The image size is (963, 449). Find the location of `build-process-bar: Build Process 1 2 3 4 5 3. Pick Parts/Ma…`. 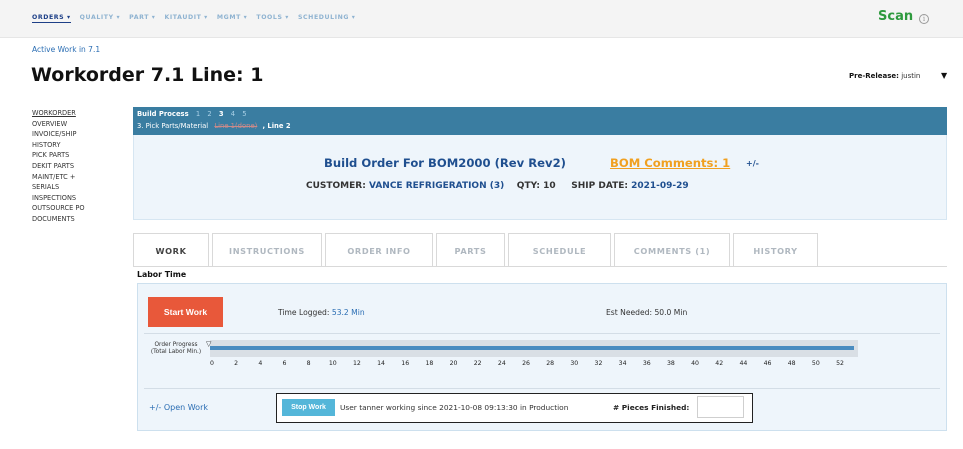

build-process-bar: Build Process 1 2 3 4 5 3. Pick Parts/Ma… is located at coordinates (540, 121).